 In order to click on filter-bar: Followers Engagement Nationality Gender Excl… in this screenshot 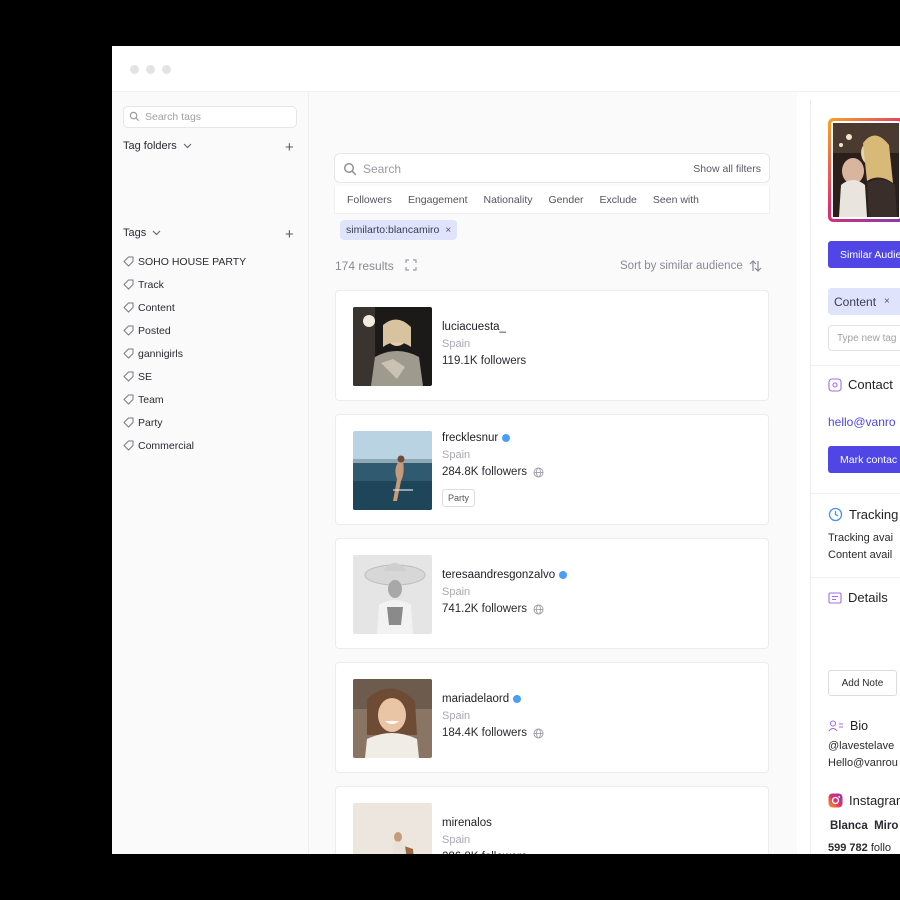, I will do `click(552, 200)`.